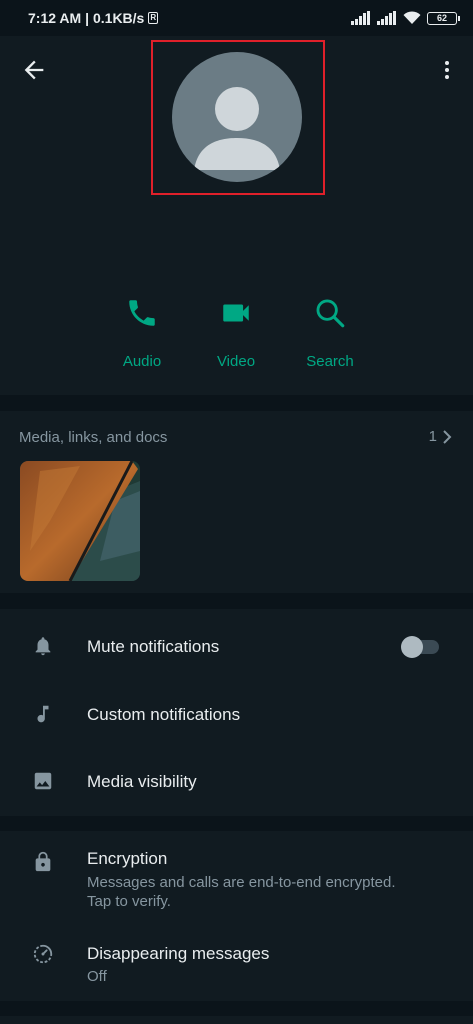 The image size is (473, 1024). What do you see at coordinates (115, 18) in the screenshot?
I see `status-speed: | 0.1KB/s` at bounding box center [115, 18].